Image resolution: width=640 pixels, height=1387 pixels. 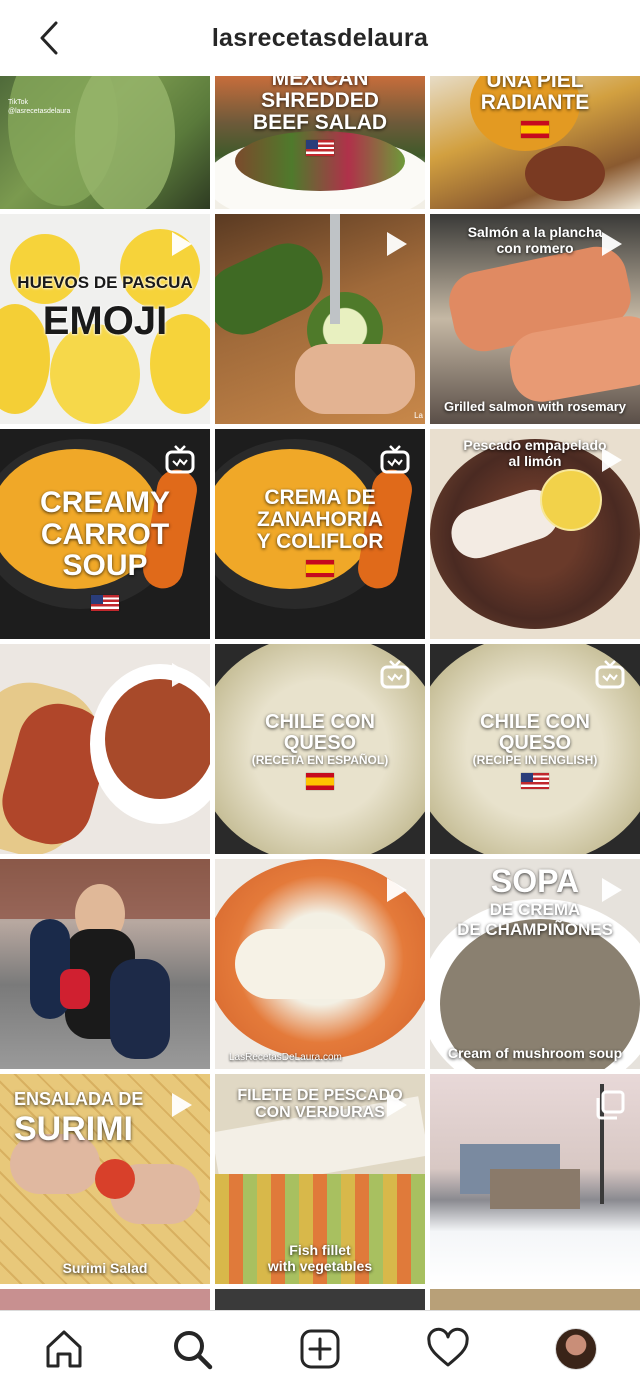 What do you see at coordinates (39, 107) in the screenshot?
I see `tiktok-watermark: TikTok @lasrecetasdelaura` at bounding box center [39, 107].